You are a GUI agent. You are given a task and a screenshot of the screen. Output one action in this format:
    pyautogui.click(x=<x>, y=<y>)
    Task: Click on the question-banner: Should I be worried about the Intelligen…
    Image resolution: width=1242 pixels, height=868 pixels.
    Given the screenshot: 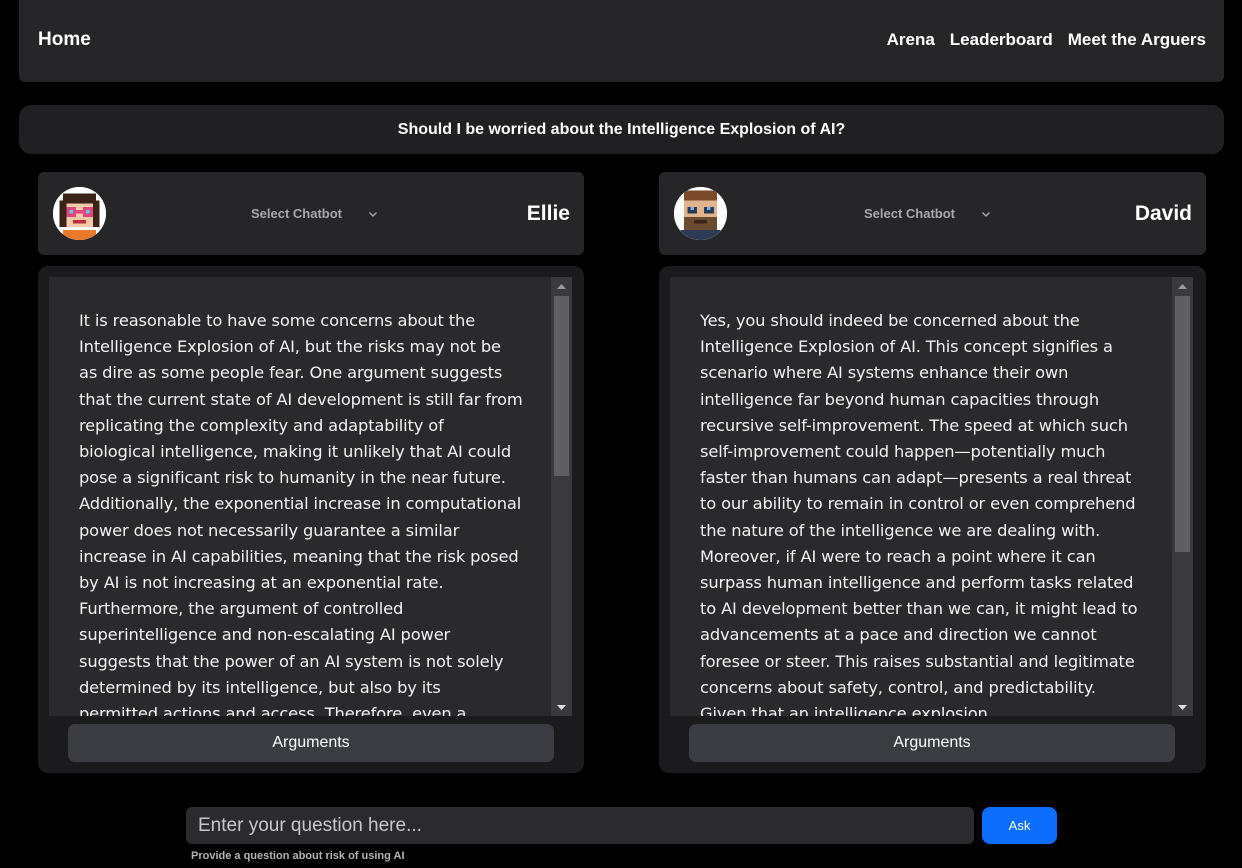 What is the action you would take?
    pyautogui.click(x=621, y=129)
    